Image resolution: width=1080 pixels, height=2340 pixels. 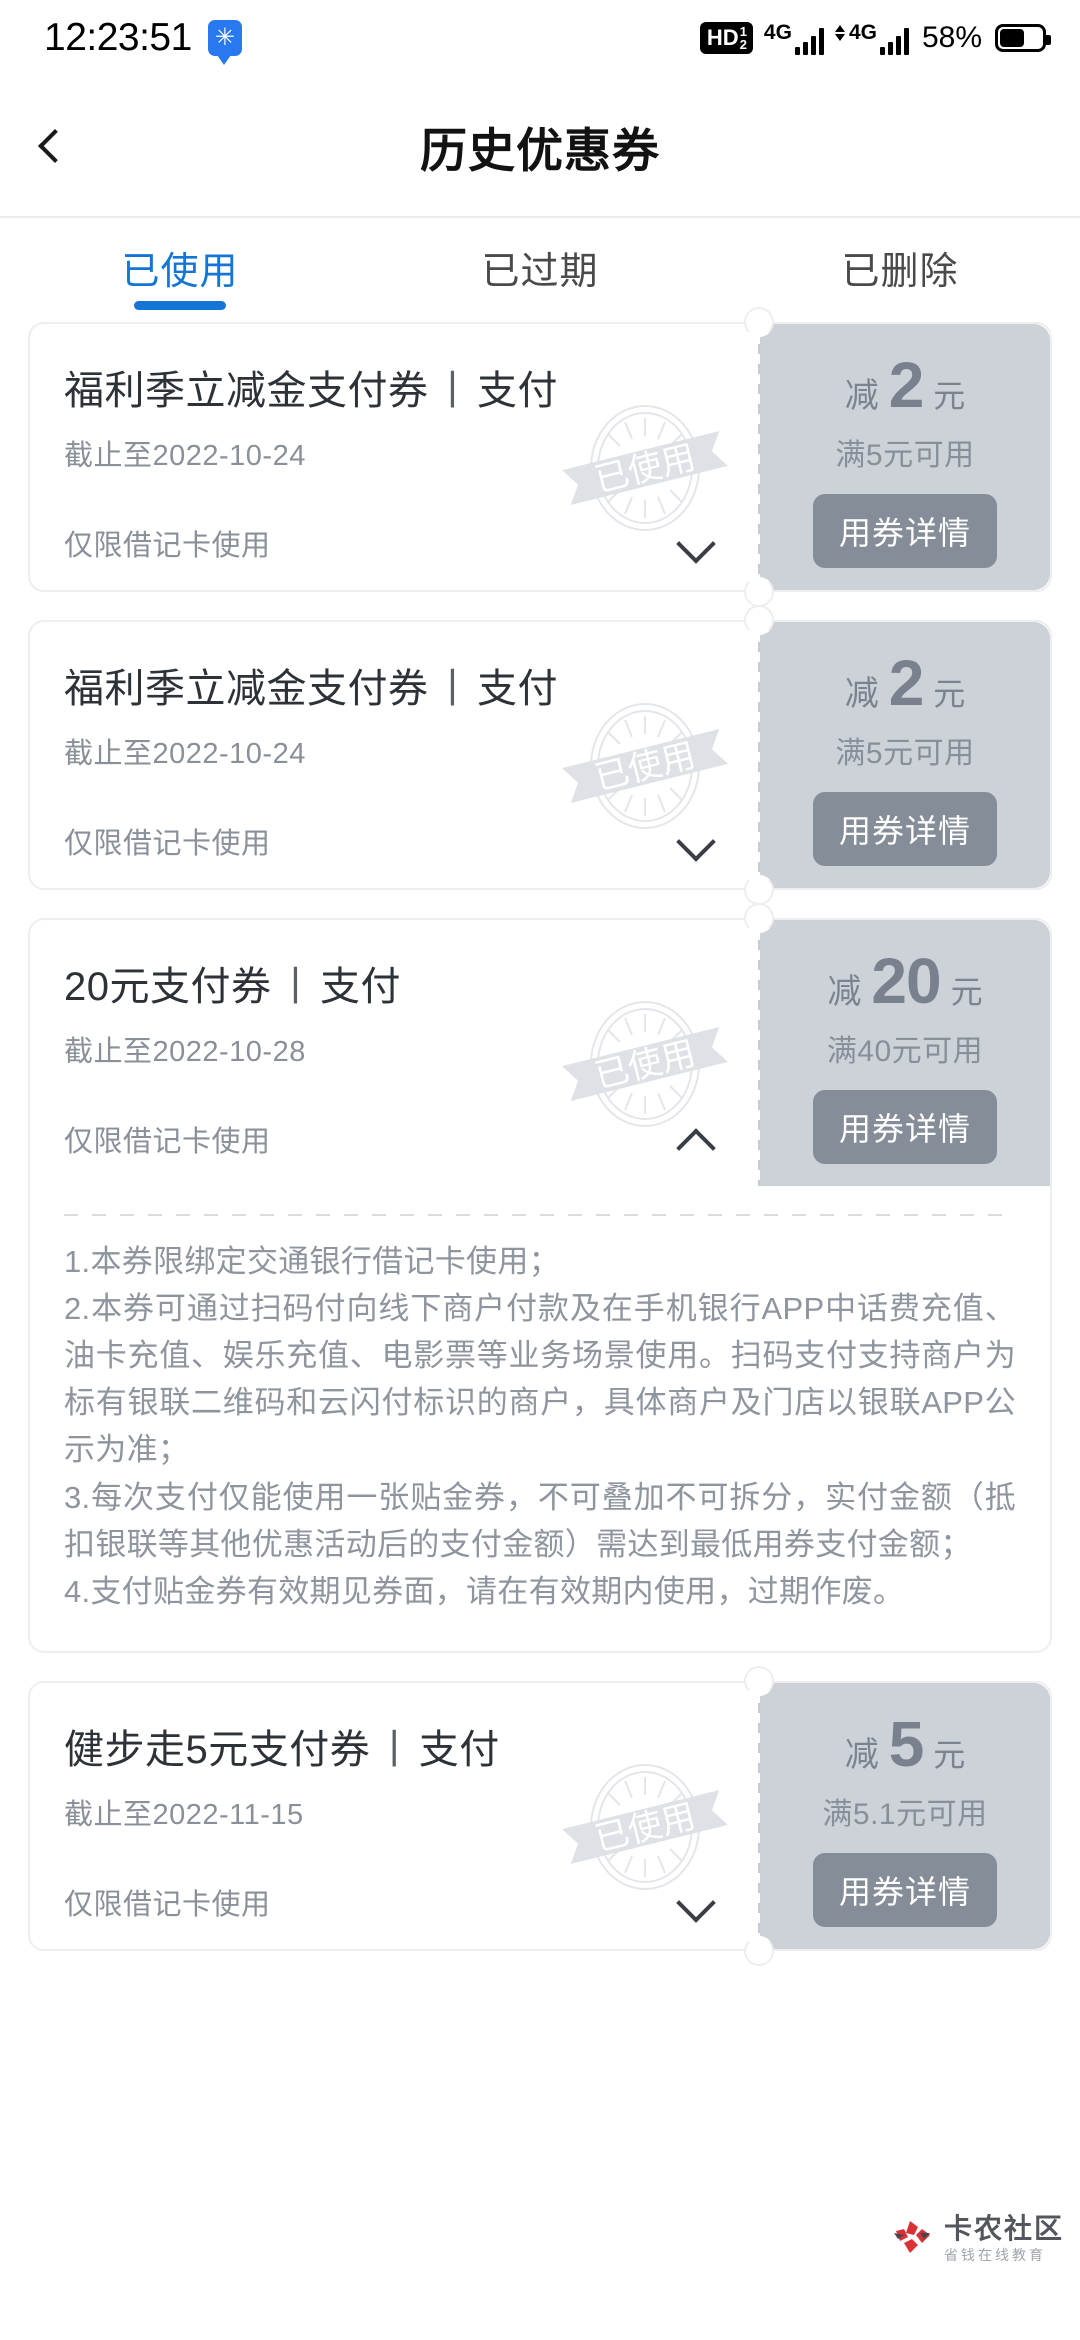 I want to click on coupon-title-text: 福利季立减金支付券, so click(x=246, y=689).